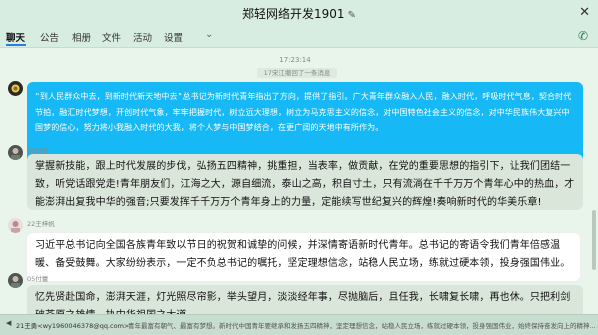 Image resolution: width=598 pixels, height=335 pixels. I want to click on message-timestamp: 17:23:14, so click(295, 60).